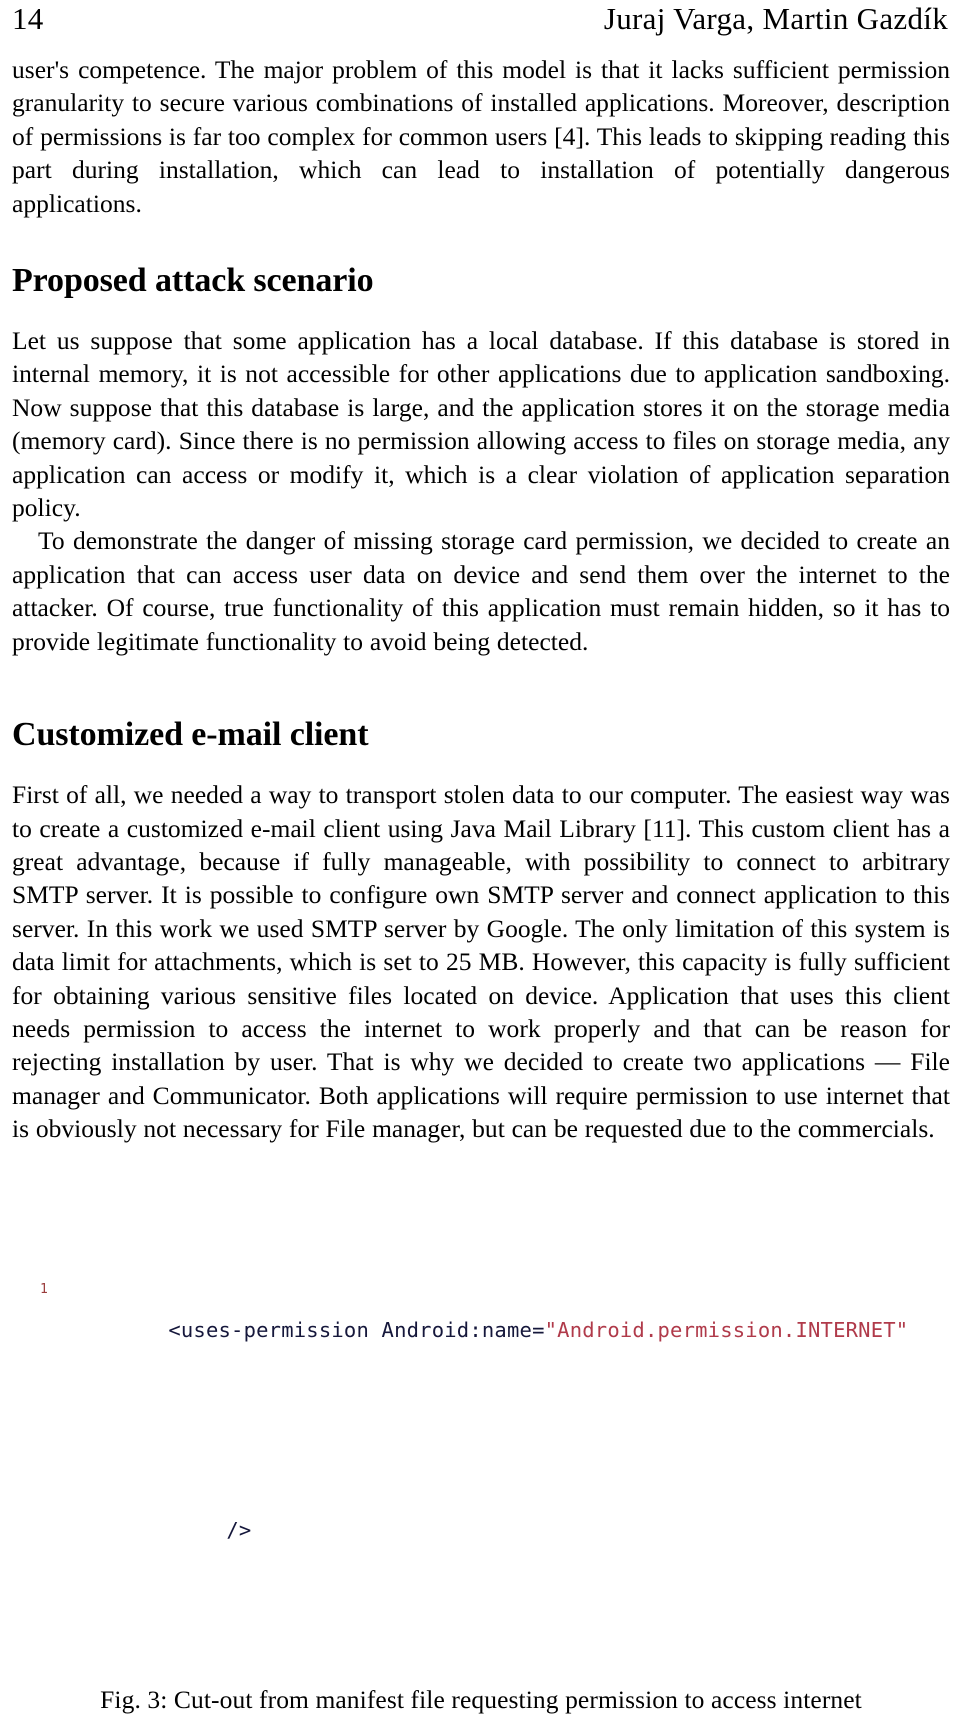  What do you see at coordinates (481, 21) in the screenshot?
I see `running-head: 14 Juraj Varga, Martin Gazdík` at bounding box center [481, 21].